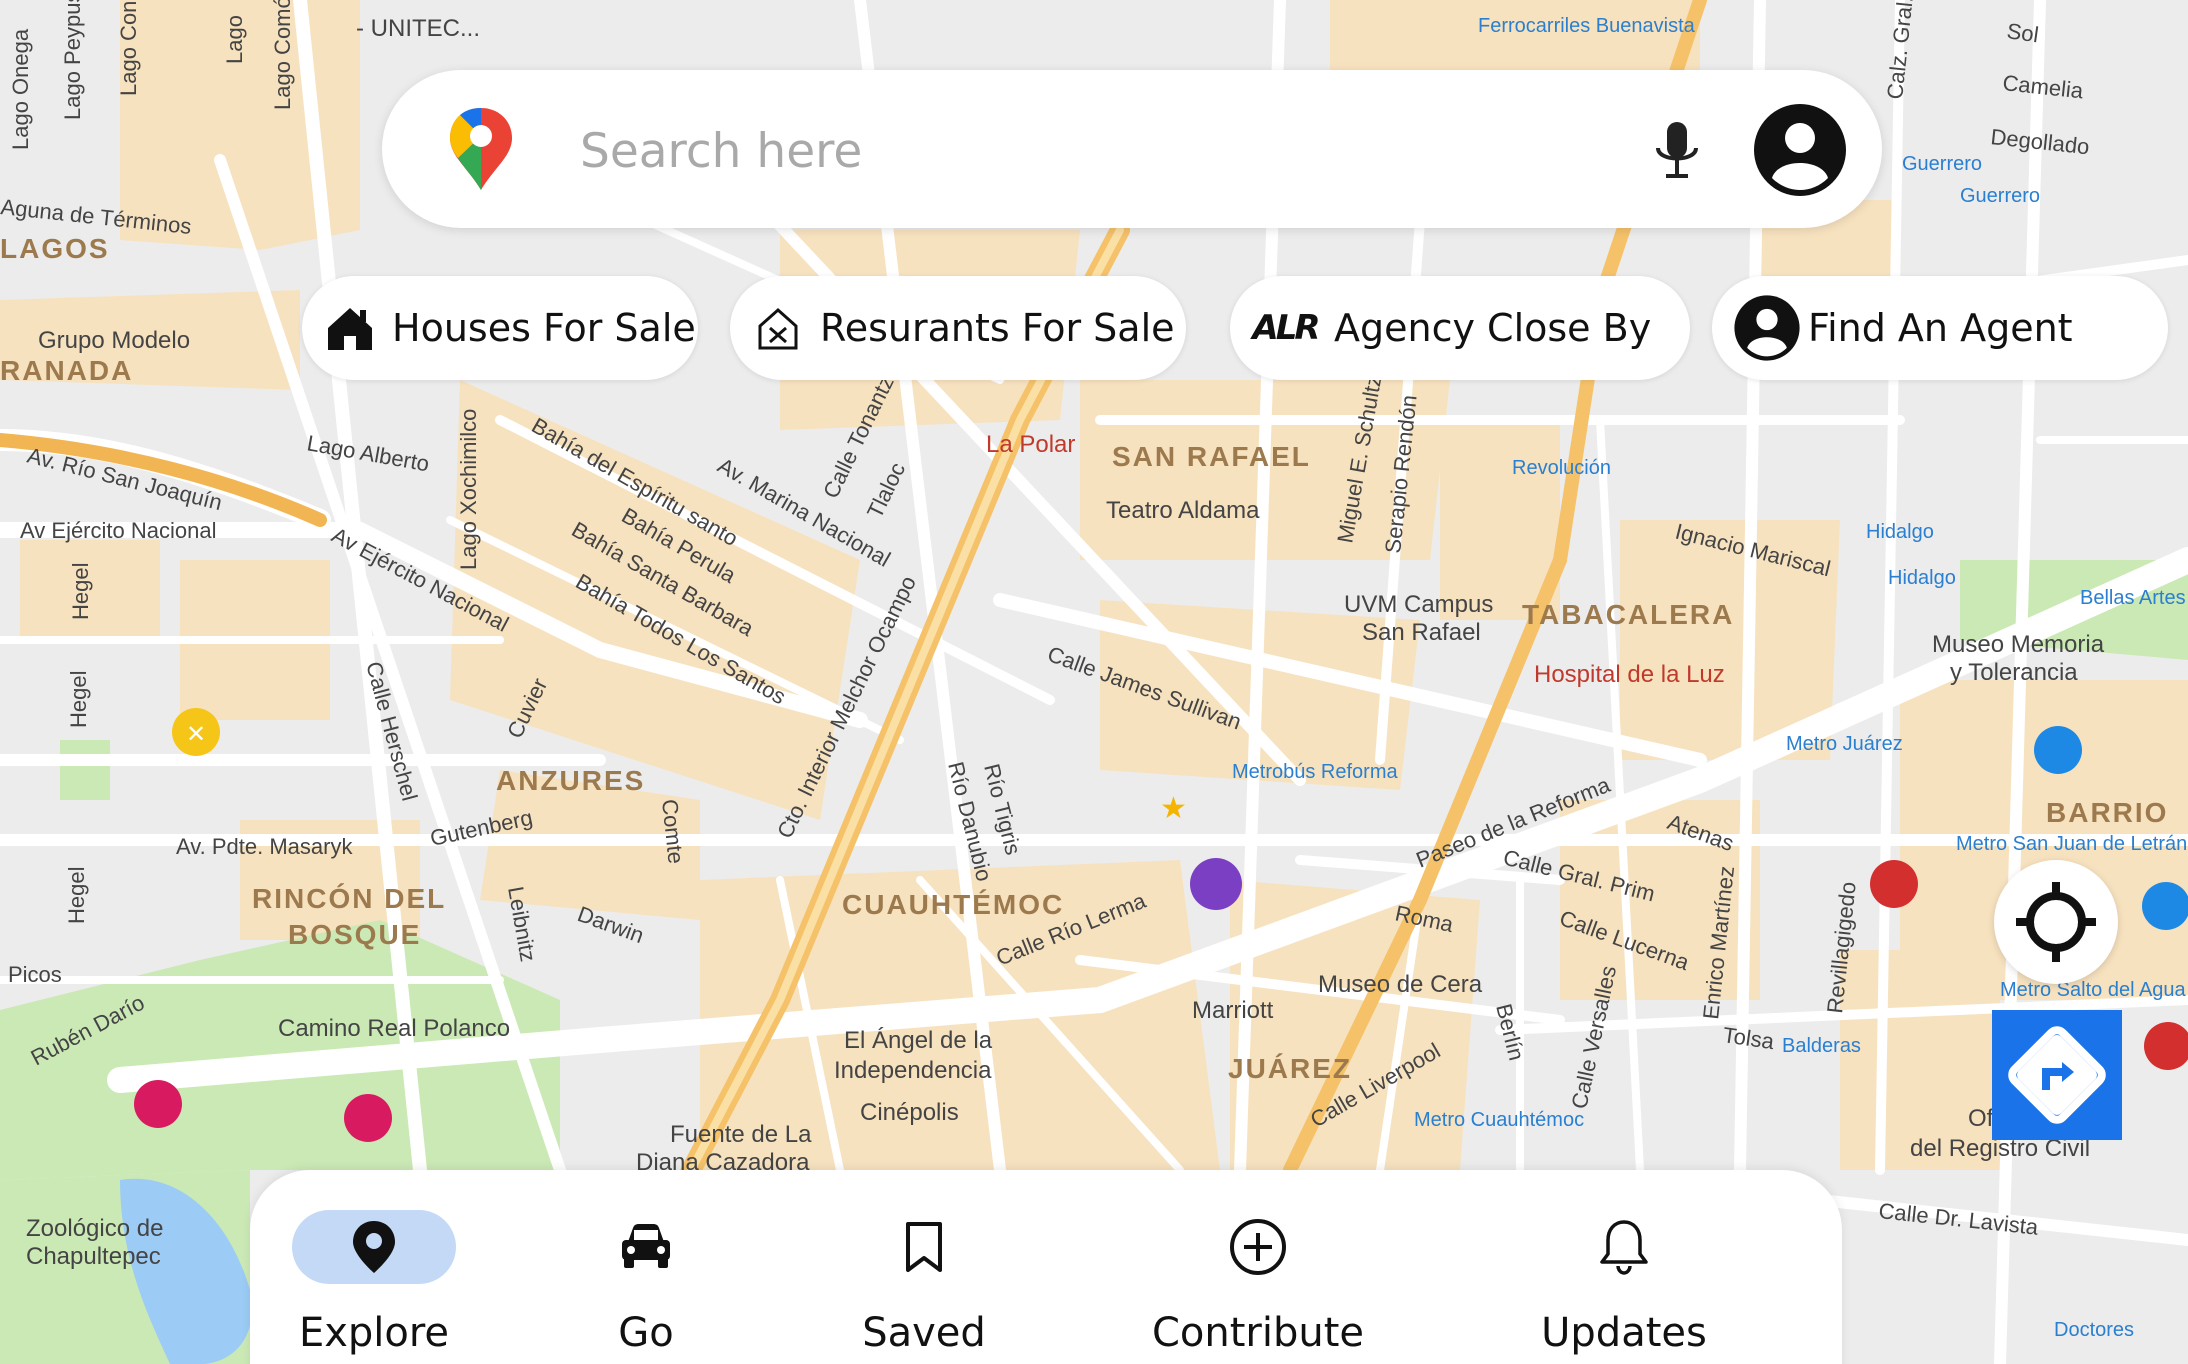 This screenshot has width=2188, height=1364. Describe the element at coordinates (1400, 984) in the screenshot. I see `svg-text: Museo de Cera` at that location.